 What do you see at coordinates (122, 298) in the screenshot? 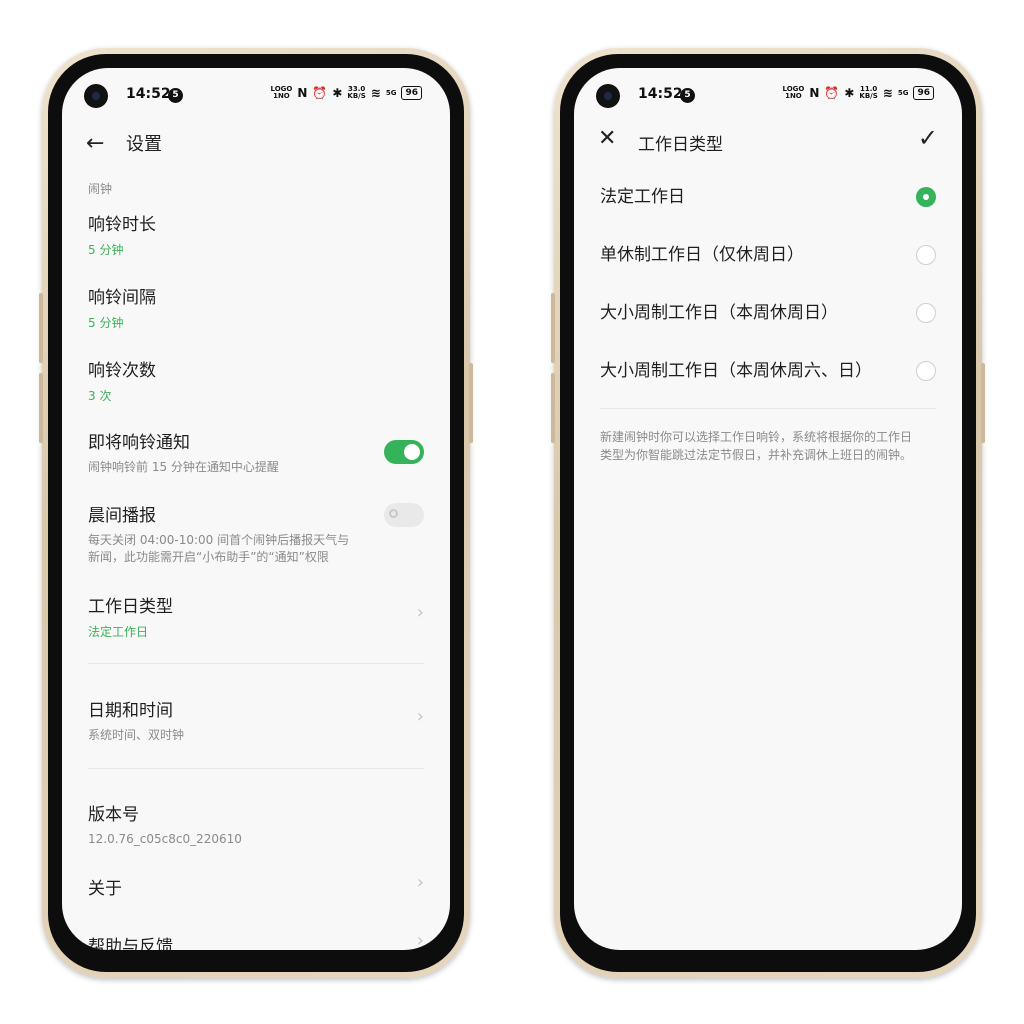
I see `row-title: 响铃间隔` at bounding box center [122, 298].